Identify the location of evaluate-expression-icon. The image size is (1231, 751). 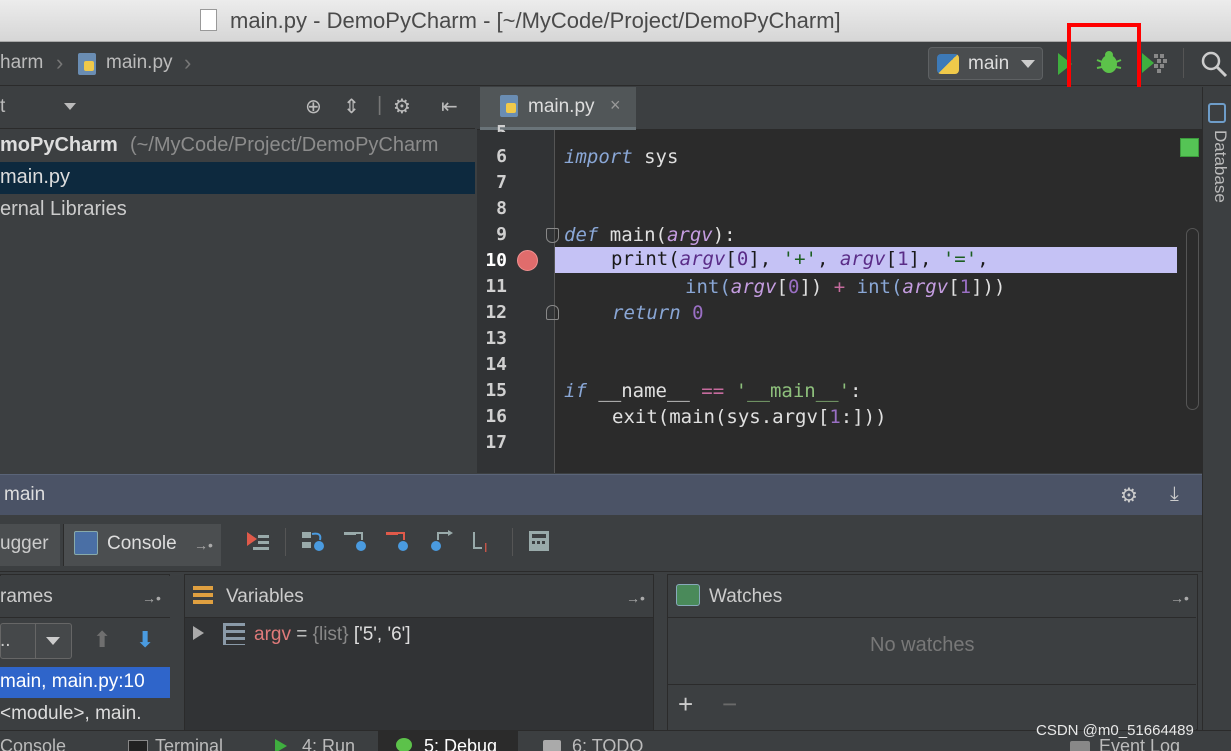
(539, 541).